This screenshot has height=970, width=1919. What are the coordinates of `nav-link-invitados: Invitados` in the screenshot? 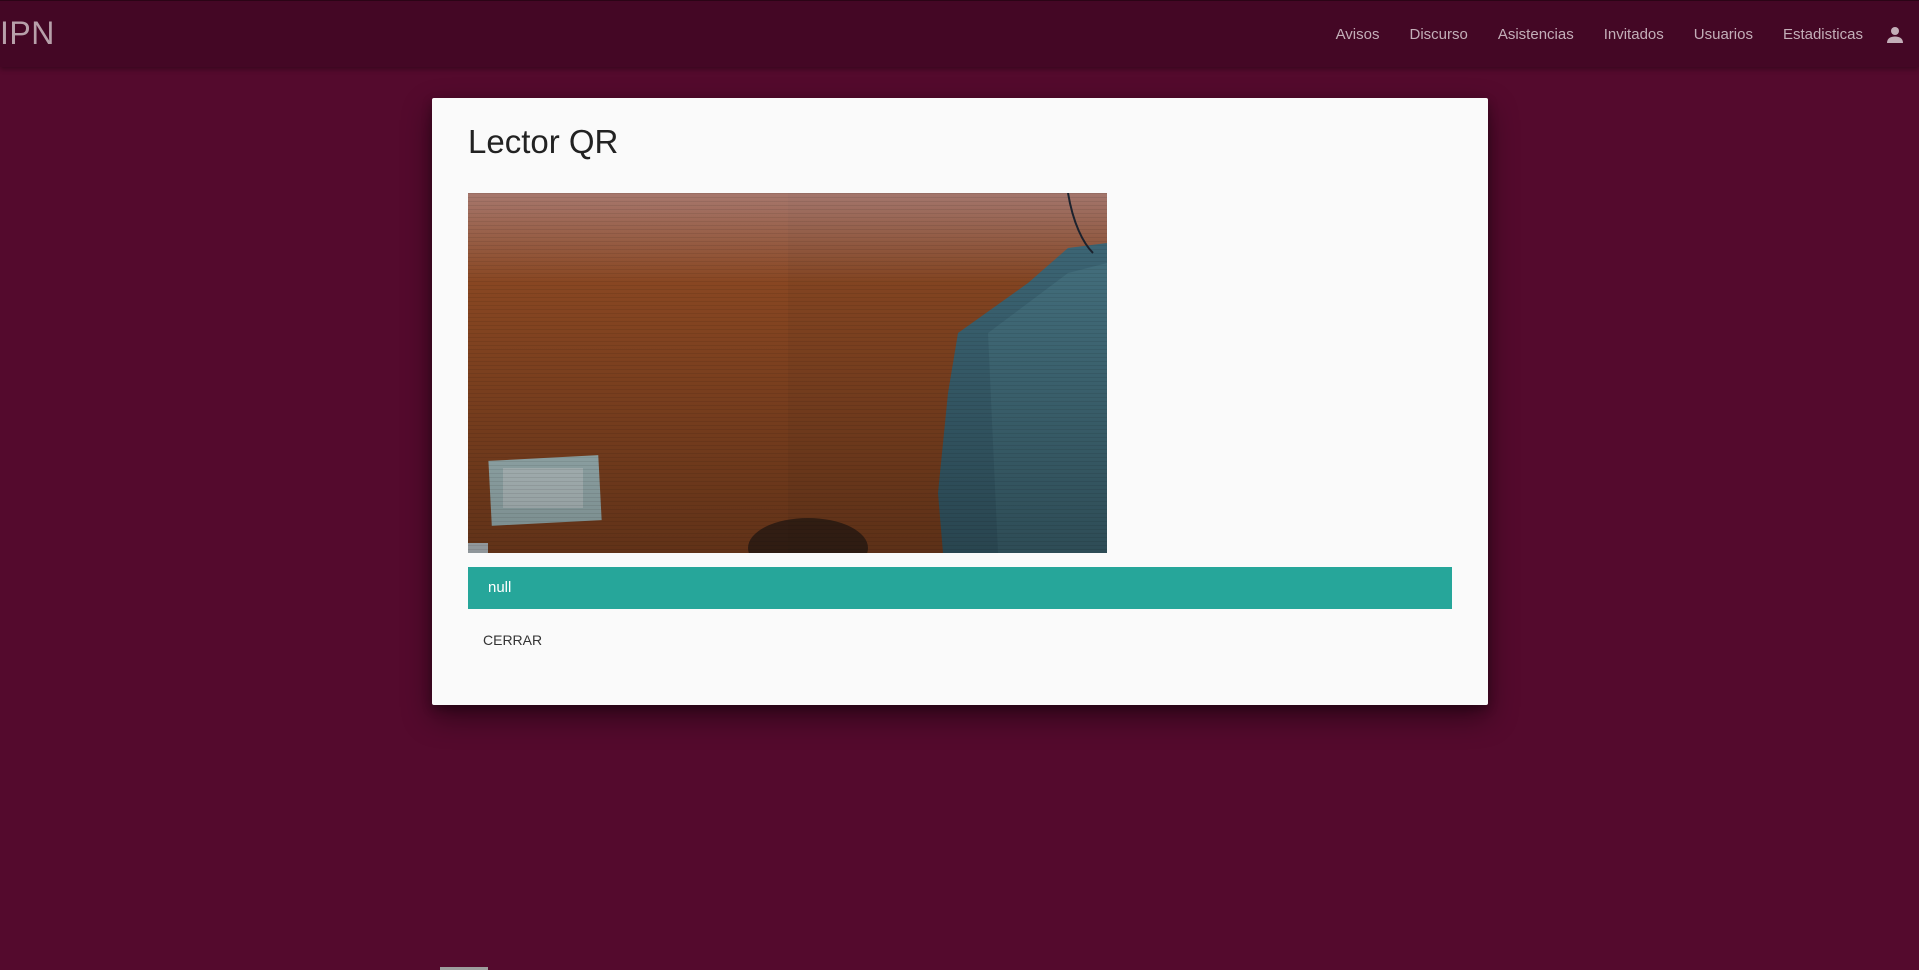 It's located at (1634, 34).